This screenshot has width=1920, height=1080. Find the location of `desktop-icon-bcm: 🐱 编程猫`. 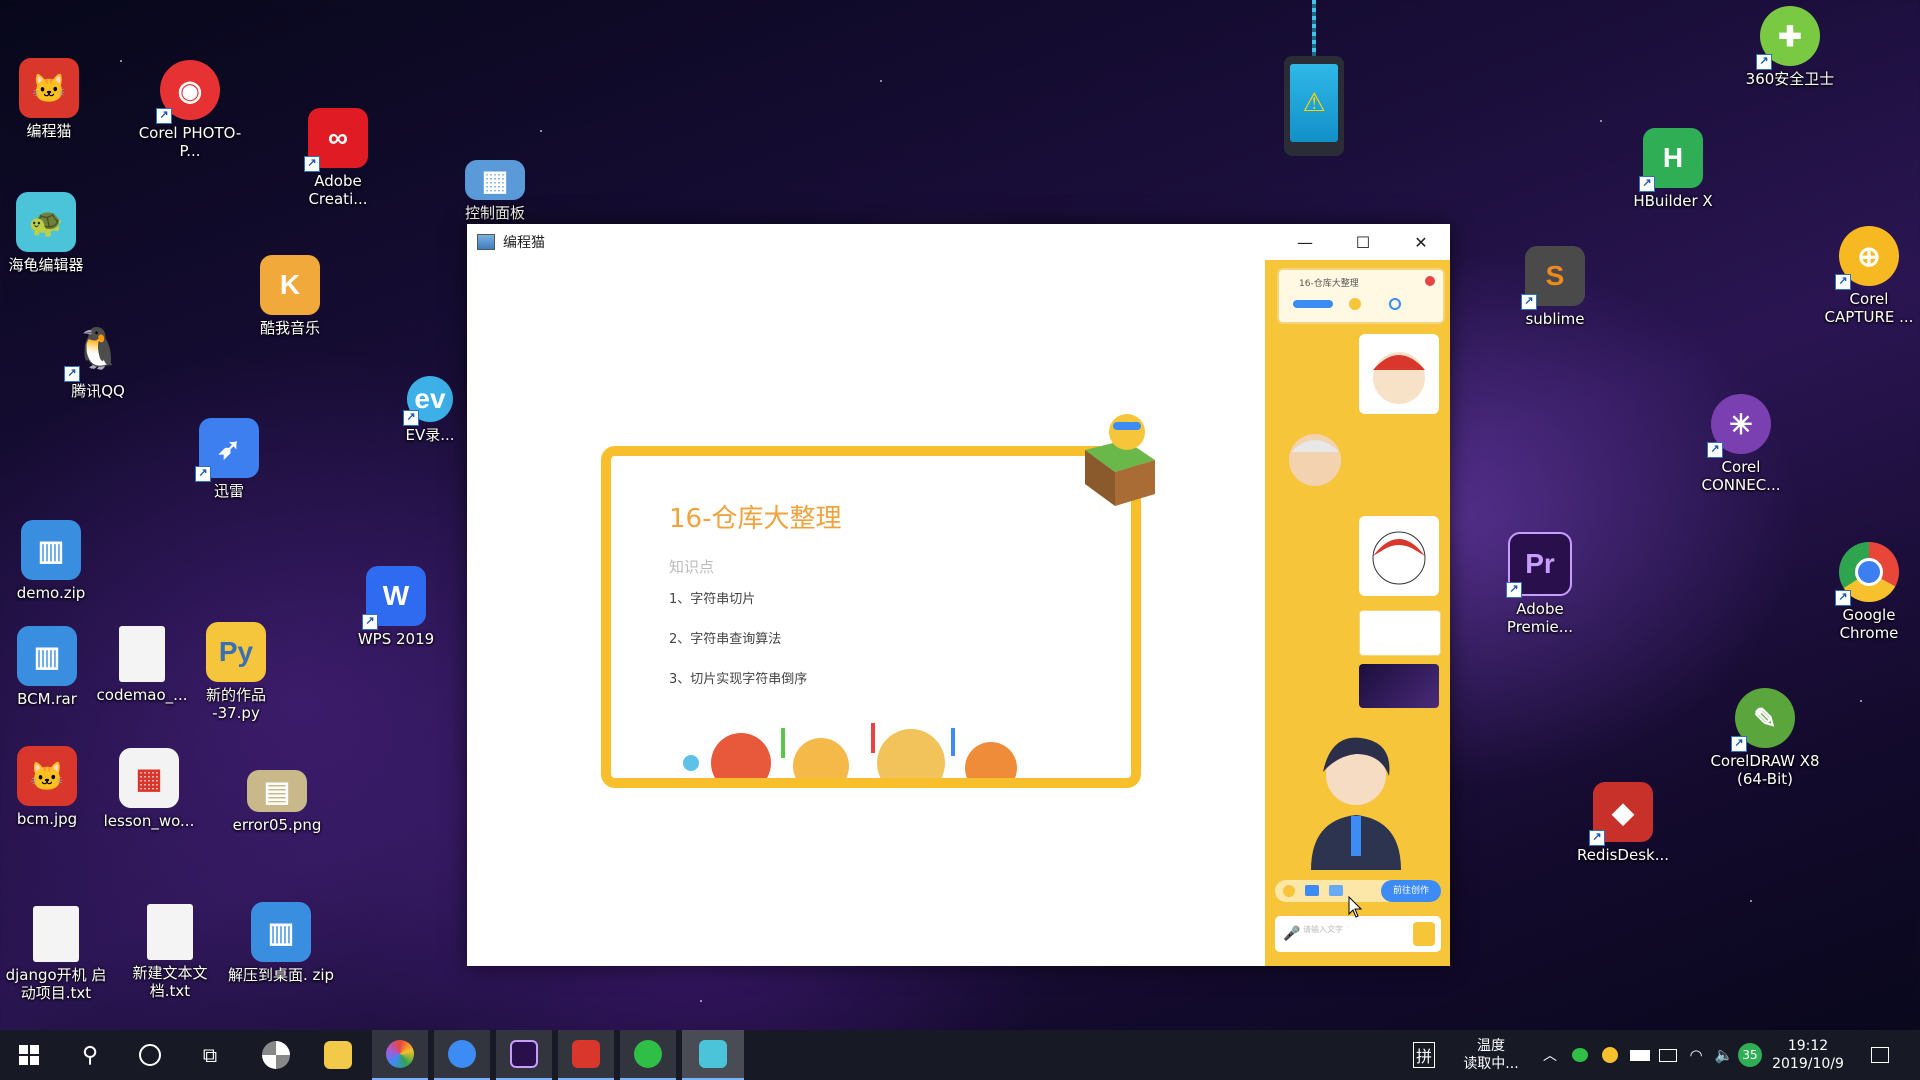

desktop-icon-bcm: 🐱 编程猫 is located at coordinates (52, 99).